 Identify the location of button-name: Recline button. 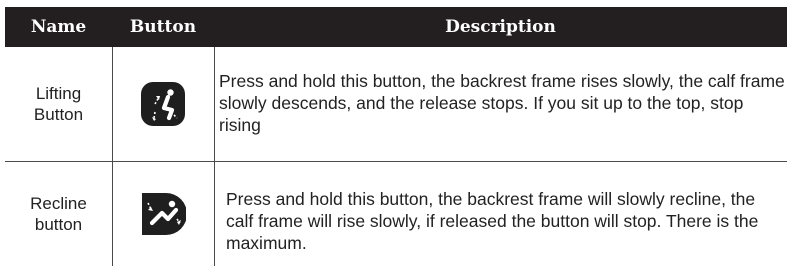
(58, 214).